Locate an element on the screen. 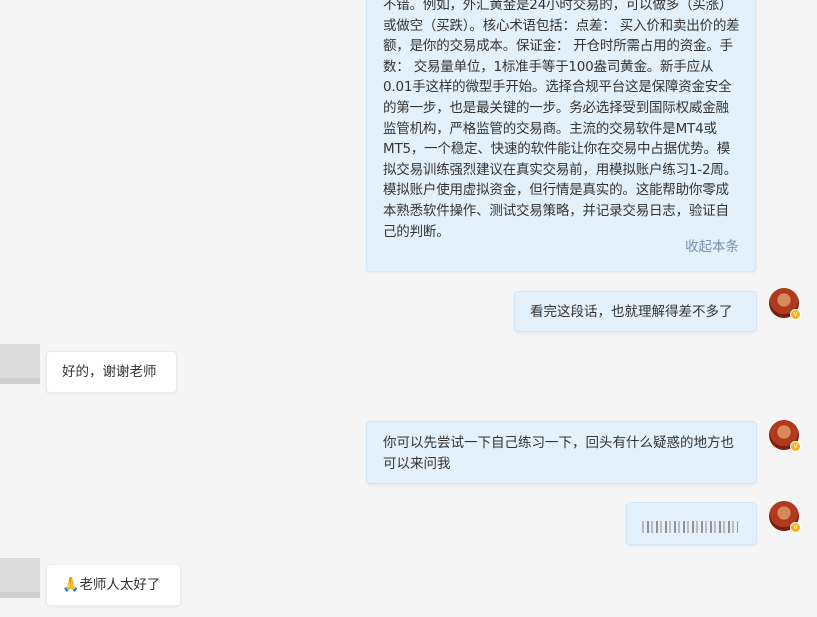  message-text: 好的，谢谢老师 is located at coordinates (109, 372).